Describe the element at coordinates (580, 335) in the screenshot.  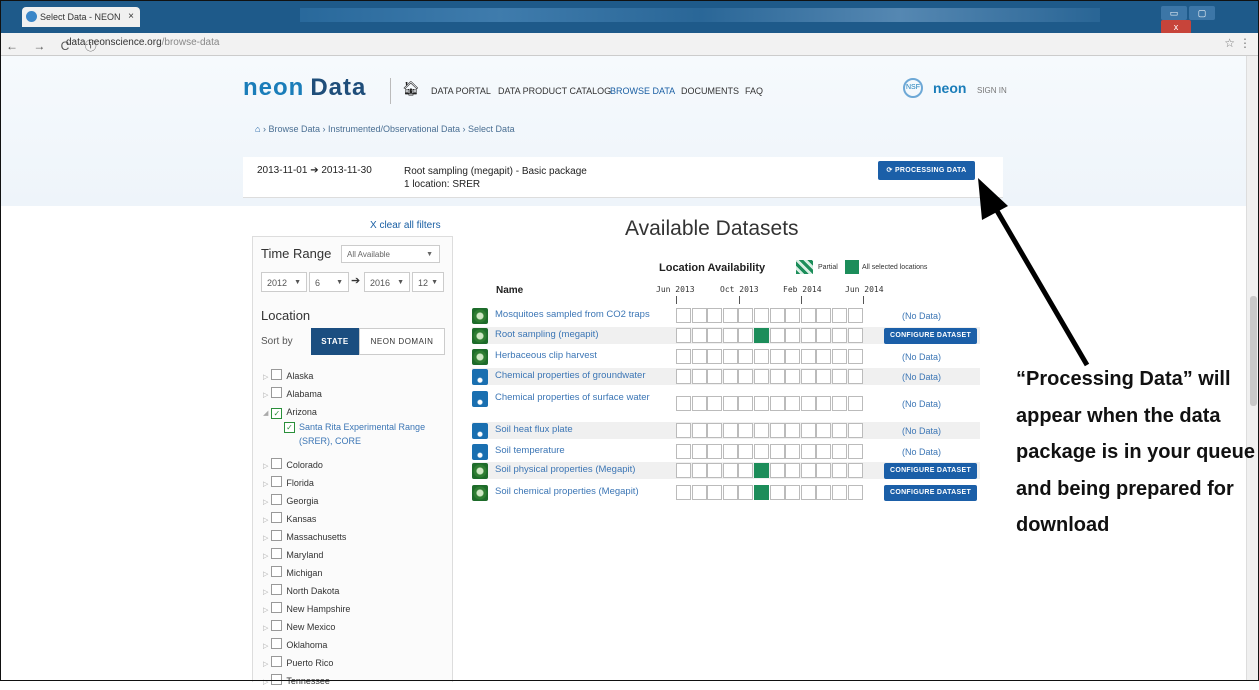
I see `dataset-name-link: Root sampling (megapit)` at that location.